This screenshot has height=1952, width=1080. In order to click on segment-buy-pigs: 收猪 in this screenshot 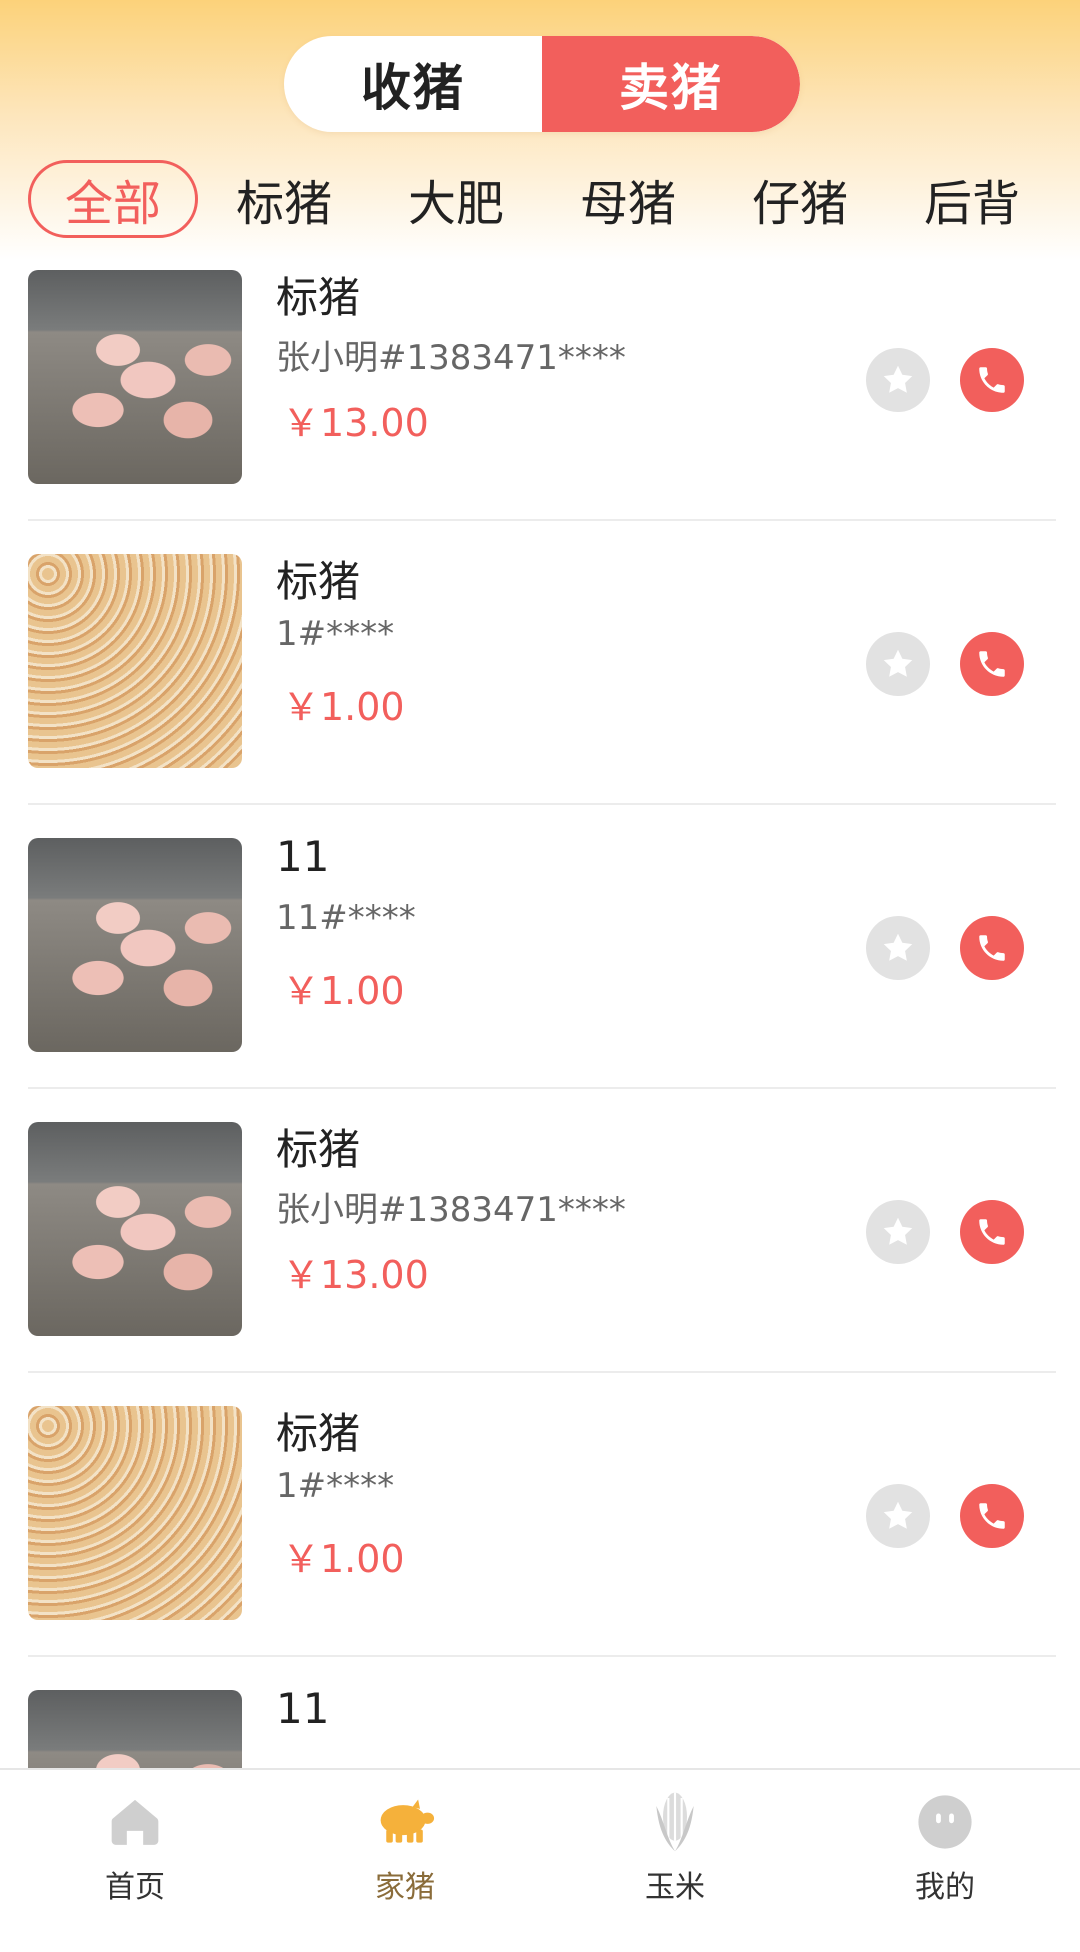, I will do `click(413, 84)`.